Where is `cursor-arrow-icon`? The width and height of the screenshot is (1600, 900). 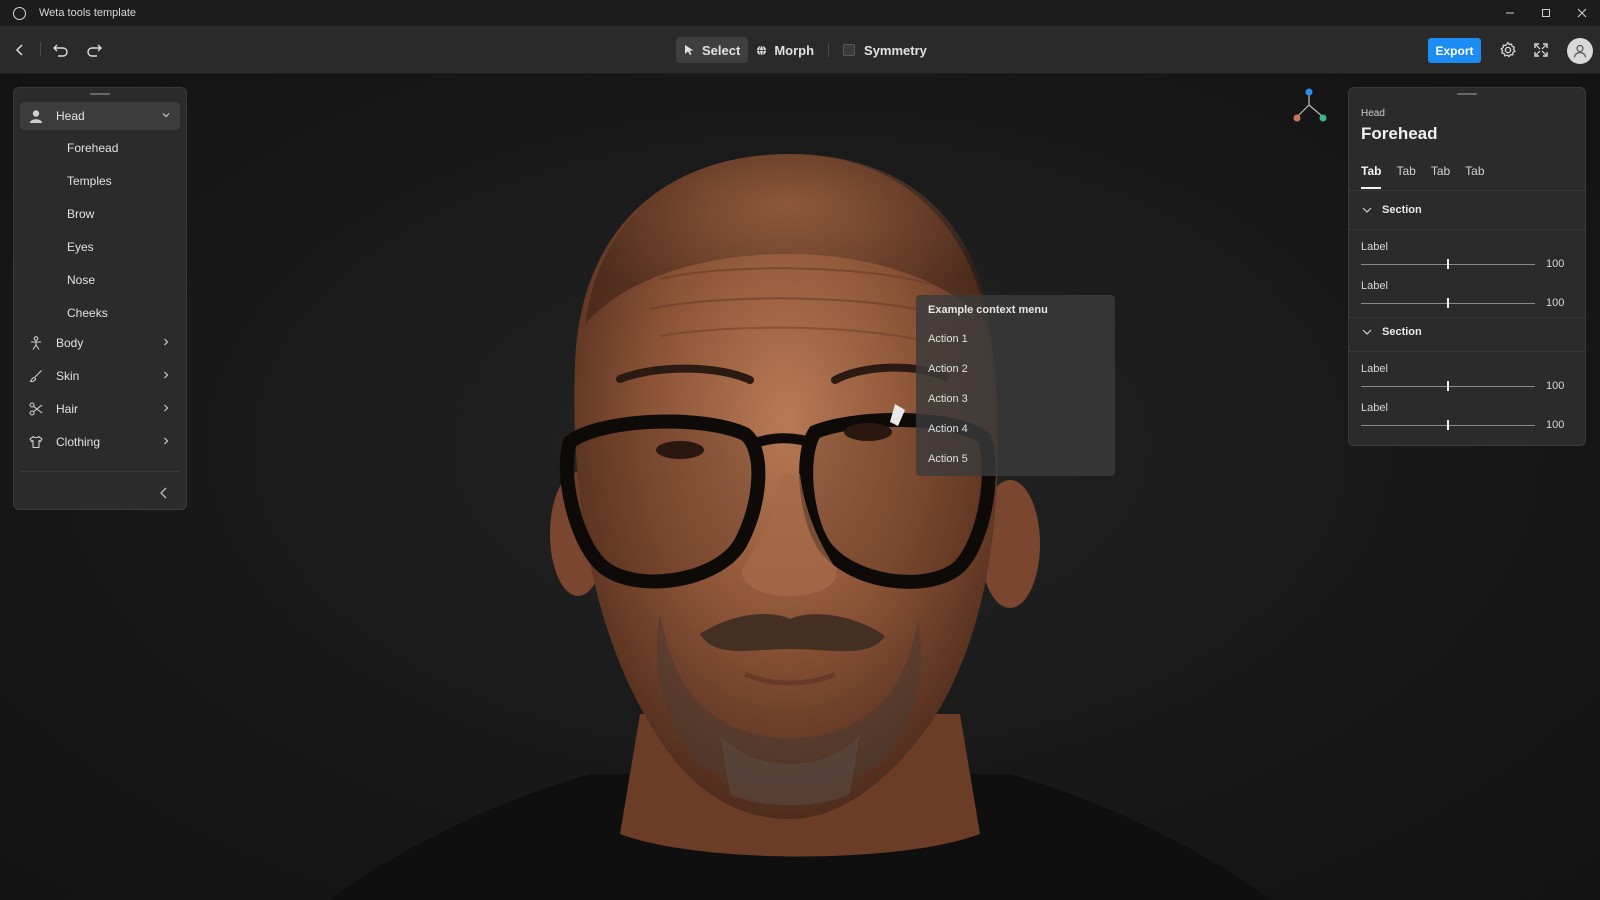 cursor-arrow-icon is located at coordinates (689, 50).